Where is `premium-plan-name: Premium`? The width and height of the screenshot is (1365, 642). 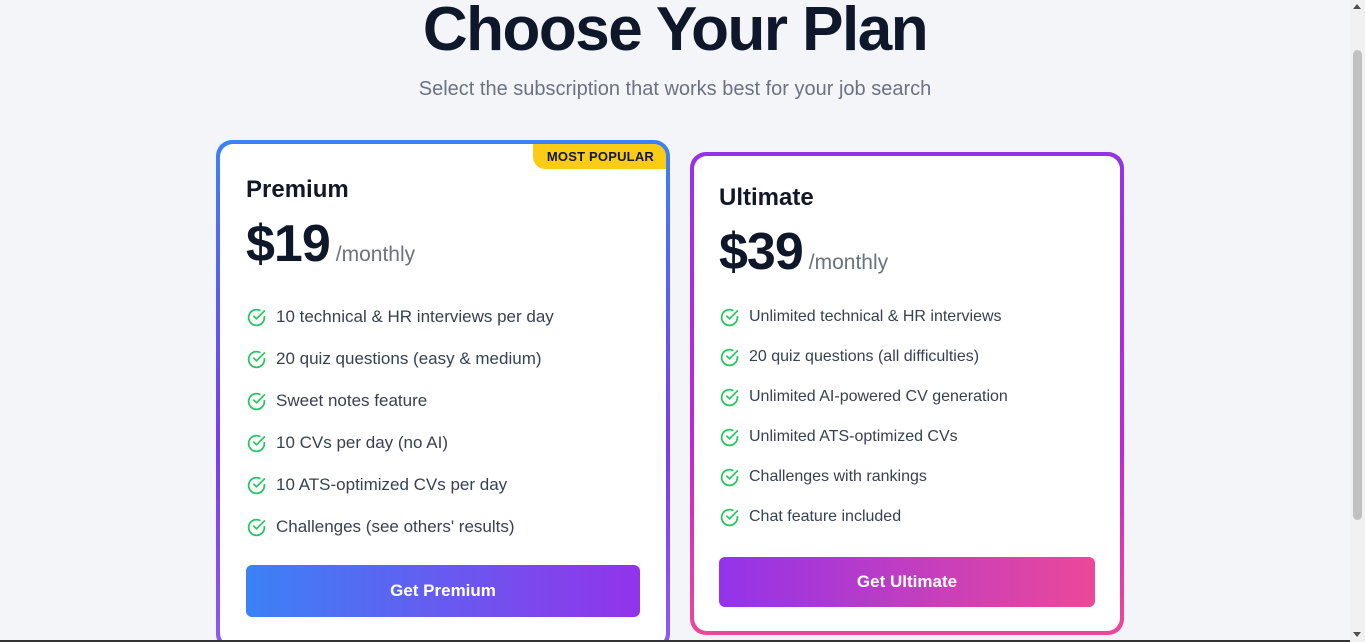 premium-plan-name: Premium is located at coordinates (297, 189).